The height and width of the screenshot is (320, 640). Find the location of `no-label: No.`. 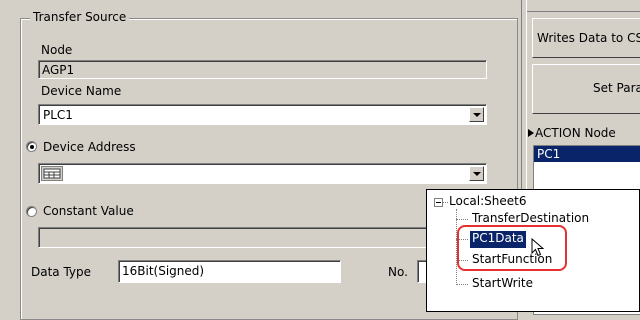

no-label: No. is located at coordinates (398, 272).